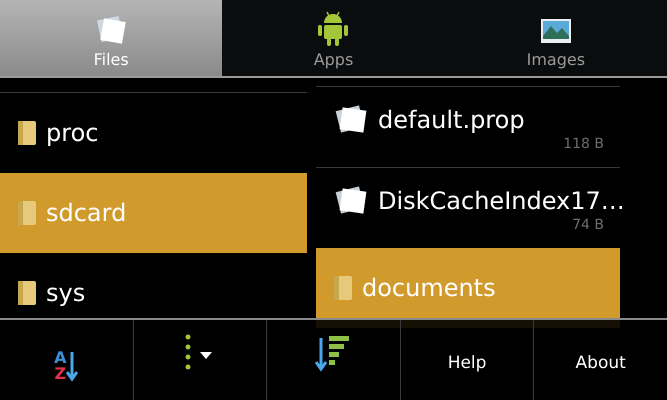  What do you see at coordinates (451, 120) in the screenshot?
I see `file-name: default.prop` at bounding box center [451, 120].